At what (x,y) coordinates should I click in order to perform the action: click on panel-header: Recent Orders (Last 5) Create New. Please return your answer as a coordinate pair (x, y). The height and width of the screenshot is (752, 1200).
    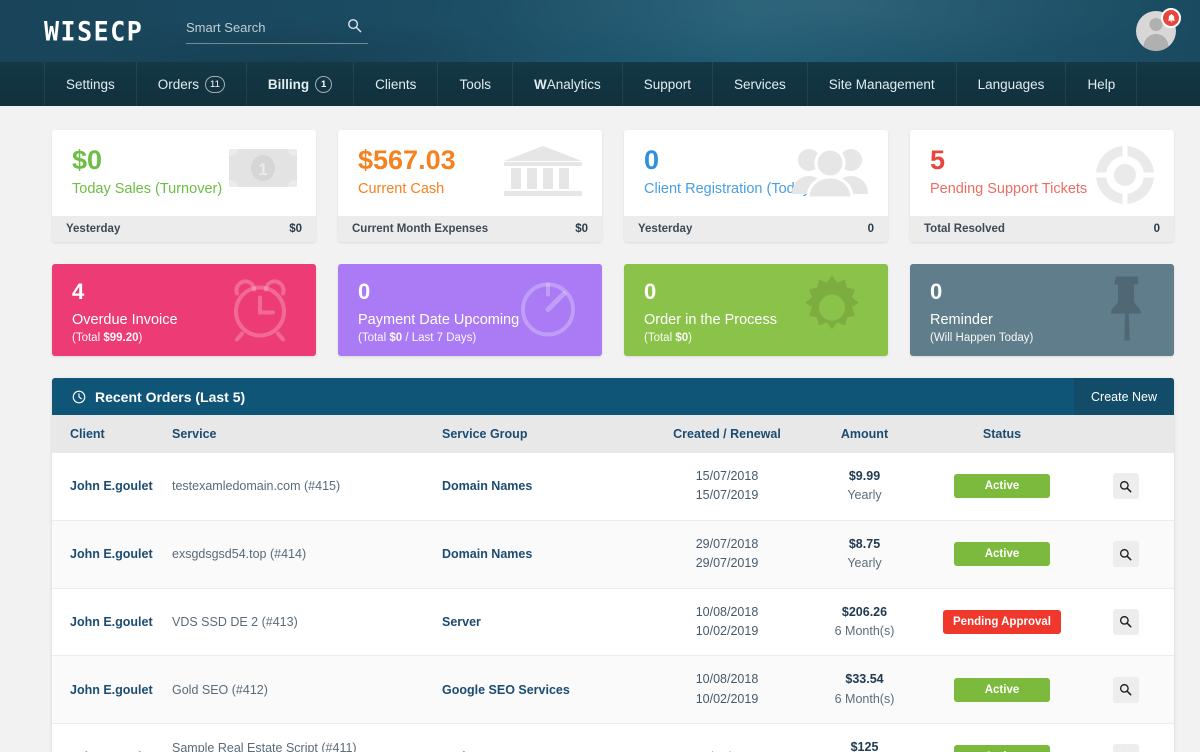
    Looking at the image, I should click on (613, 396).